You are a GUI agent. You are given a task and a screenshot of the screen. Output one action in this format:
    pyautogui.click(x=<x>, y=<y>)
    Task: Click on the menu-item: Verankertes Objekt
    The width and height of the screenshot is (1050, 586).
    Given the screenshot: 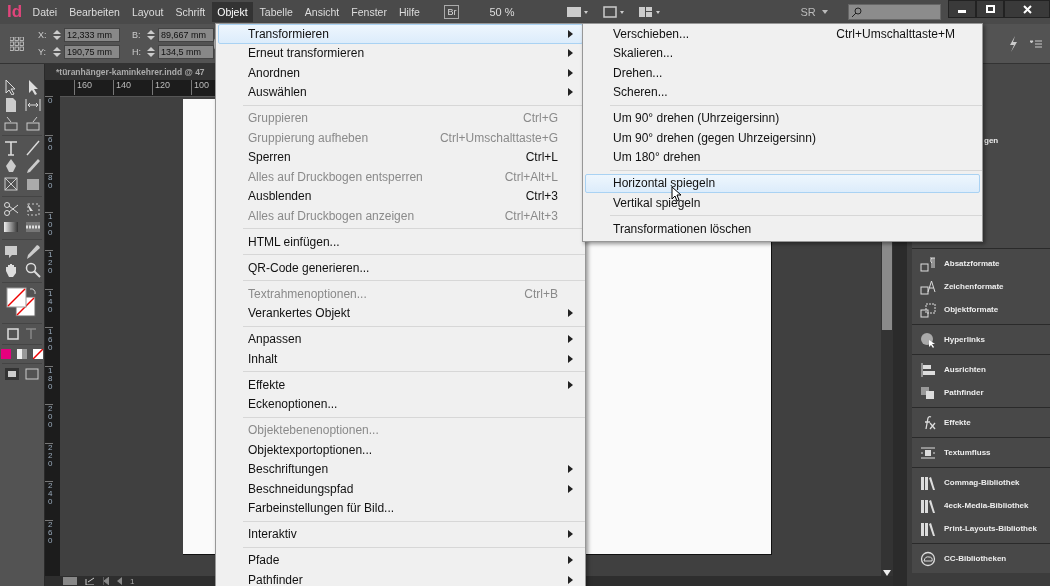 What is the action you would take?
    pyautogui.click(x=400, y=313)
    